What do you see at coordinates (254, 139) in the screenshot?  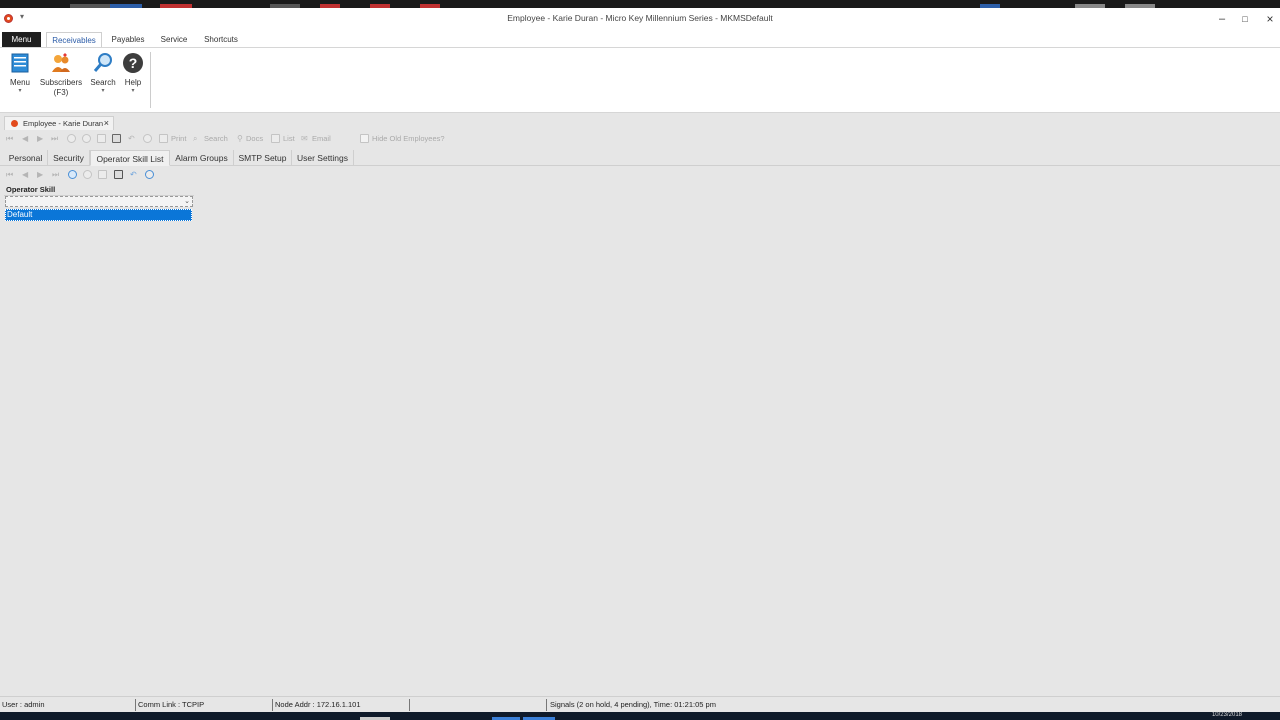 I see `docs-button: Docs` at bounding box center [254, 139].